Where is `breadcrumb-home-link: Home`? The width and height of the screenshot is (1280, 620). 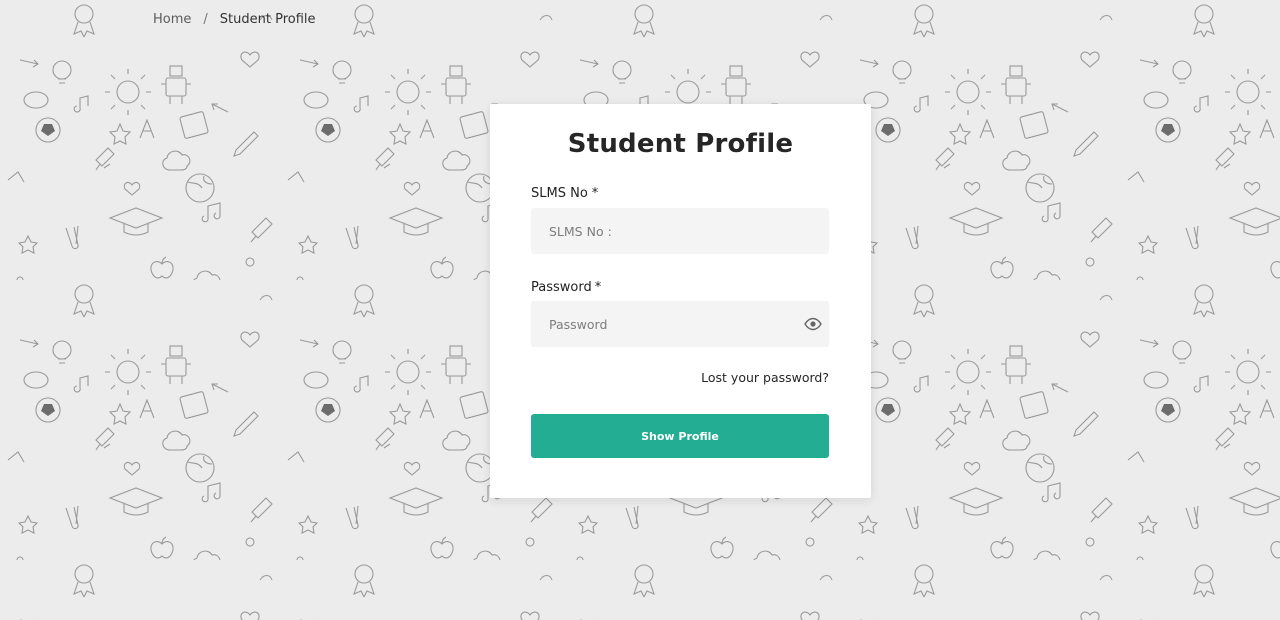
breadcrumb-home-link: Home is located at coordinates (172, 19).